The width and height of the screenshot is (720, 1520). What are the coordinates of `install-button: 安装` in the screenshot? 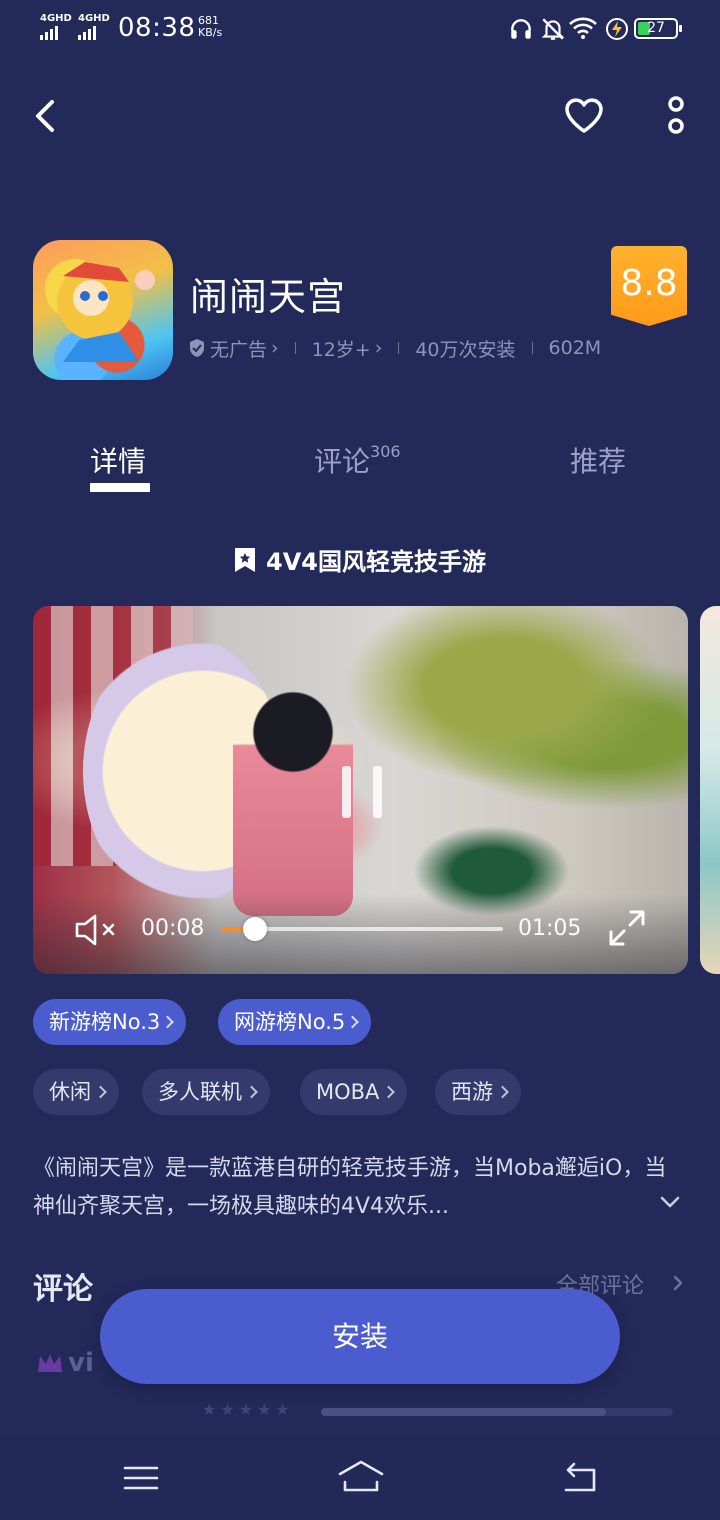 It's located at (360, 1336).